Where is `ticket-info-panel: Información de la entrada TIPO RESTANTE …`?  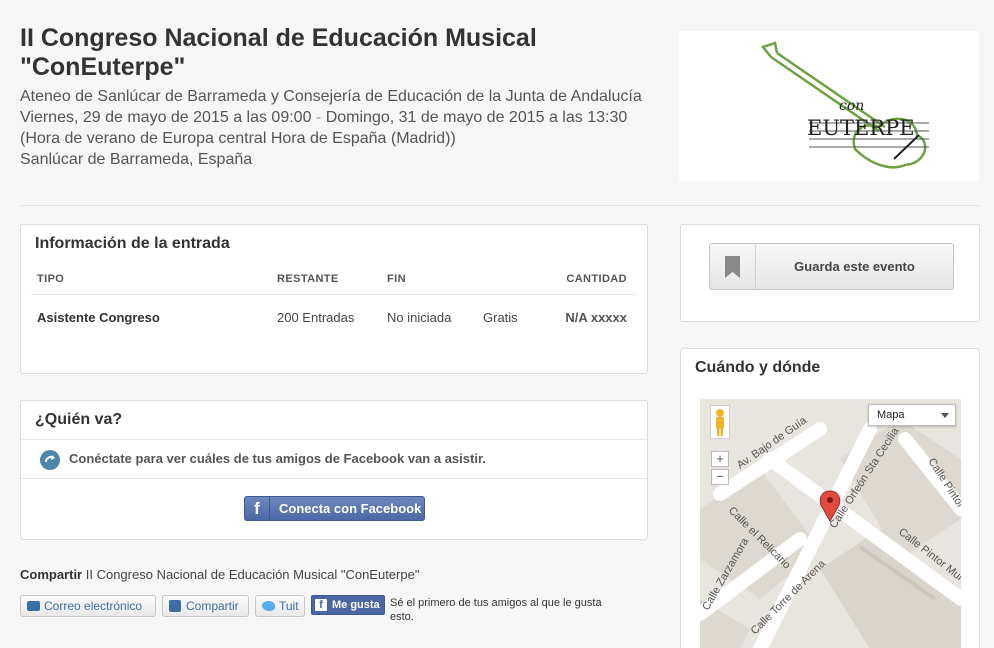
ticket-info-panel: Información de la entrada TIPO RESTANTE … is located at coordinates (334, 299).